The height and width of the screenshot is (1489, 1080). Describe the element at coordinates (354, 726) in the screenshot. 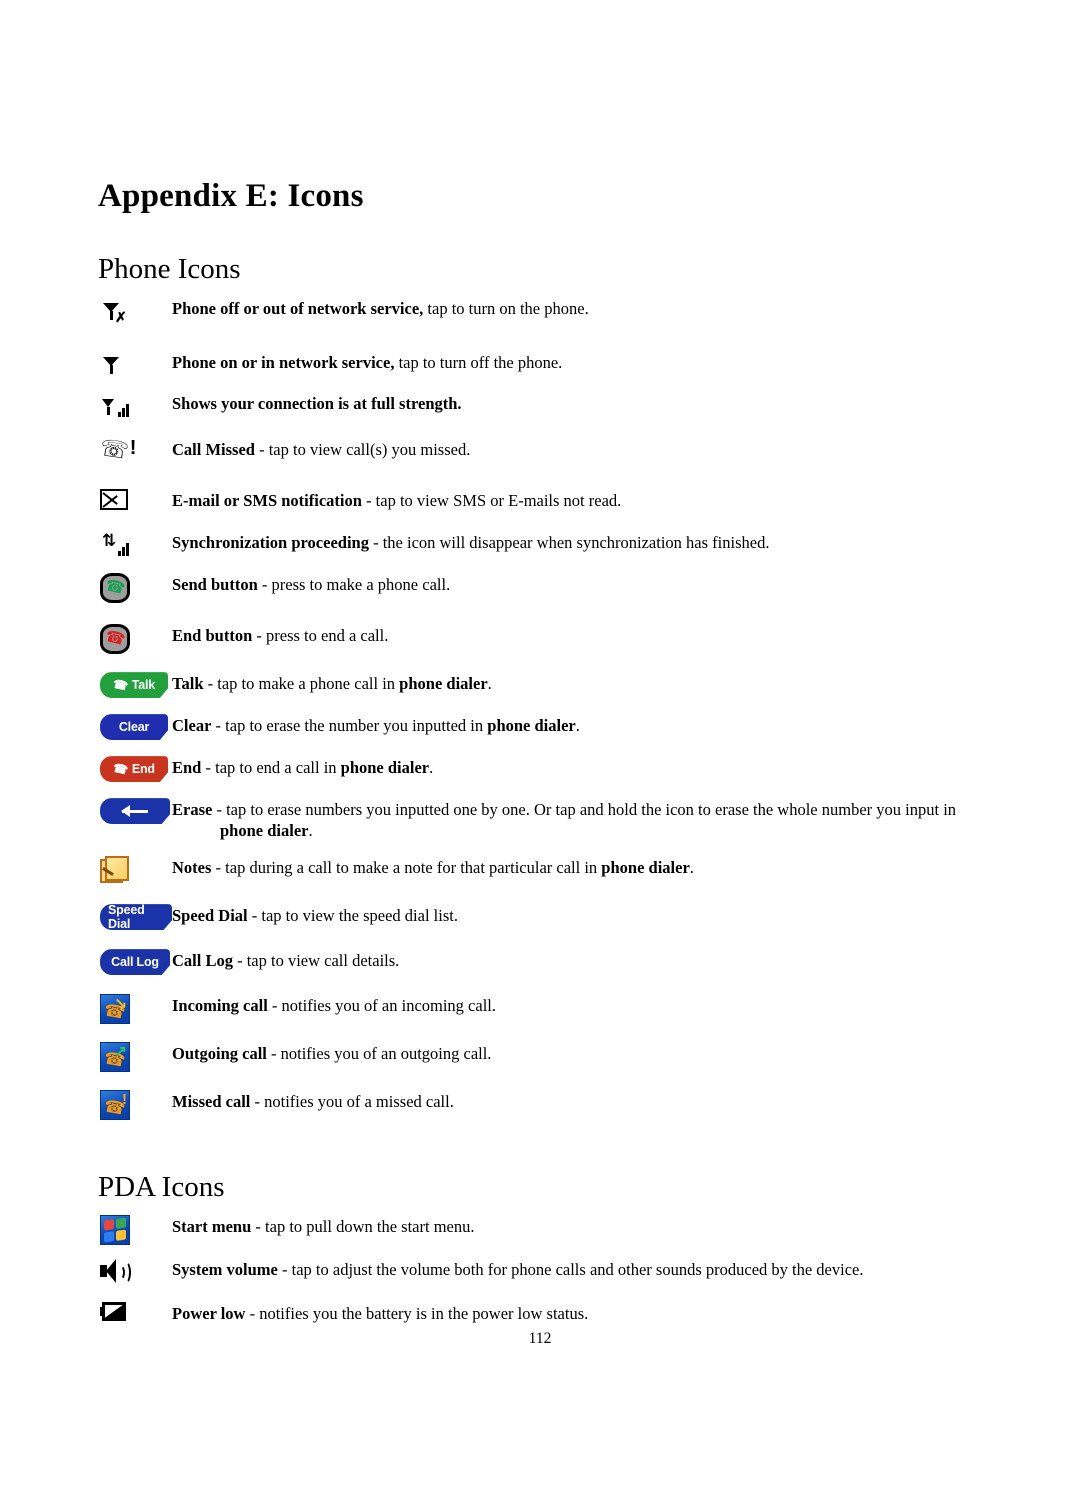

I see `description-text: tap to erase the number you inputted in` at that location.